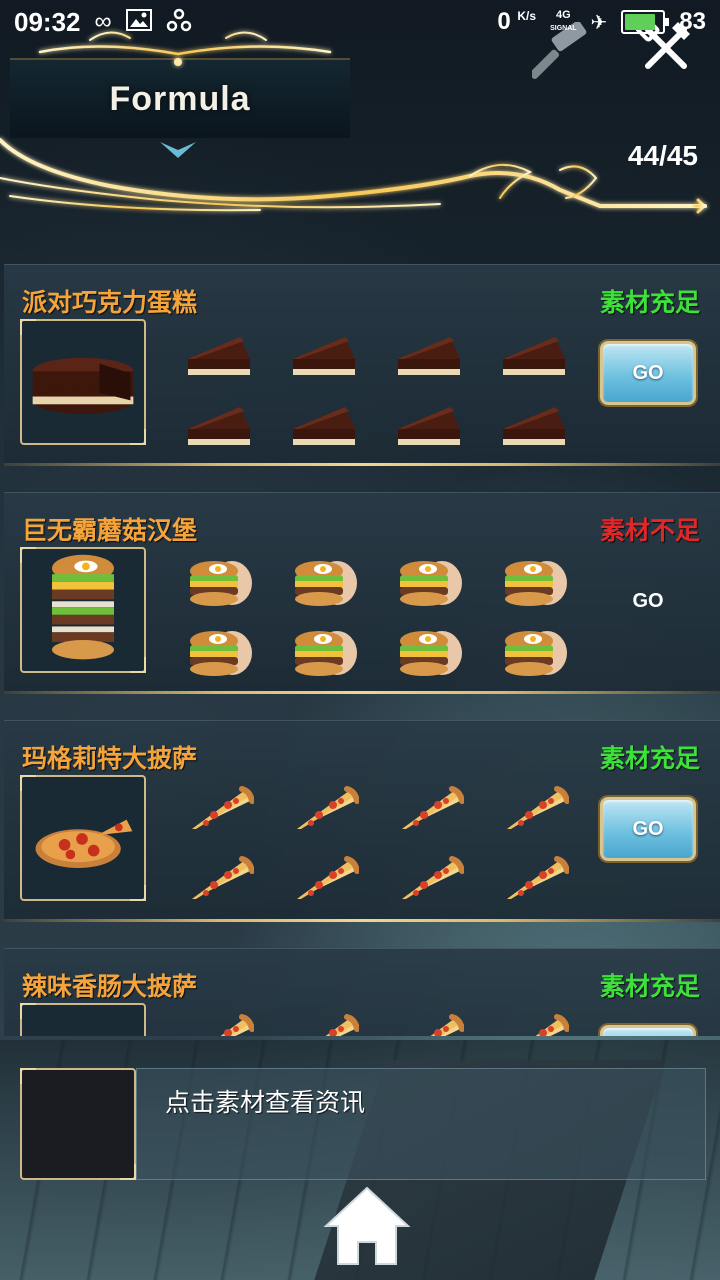 The image size is (720, 1280). Describe the element at coordinates (649, 530) in the screenshot. I see `material-status: 素材不足` at that location.